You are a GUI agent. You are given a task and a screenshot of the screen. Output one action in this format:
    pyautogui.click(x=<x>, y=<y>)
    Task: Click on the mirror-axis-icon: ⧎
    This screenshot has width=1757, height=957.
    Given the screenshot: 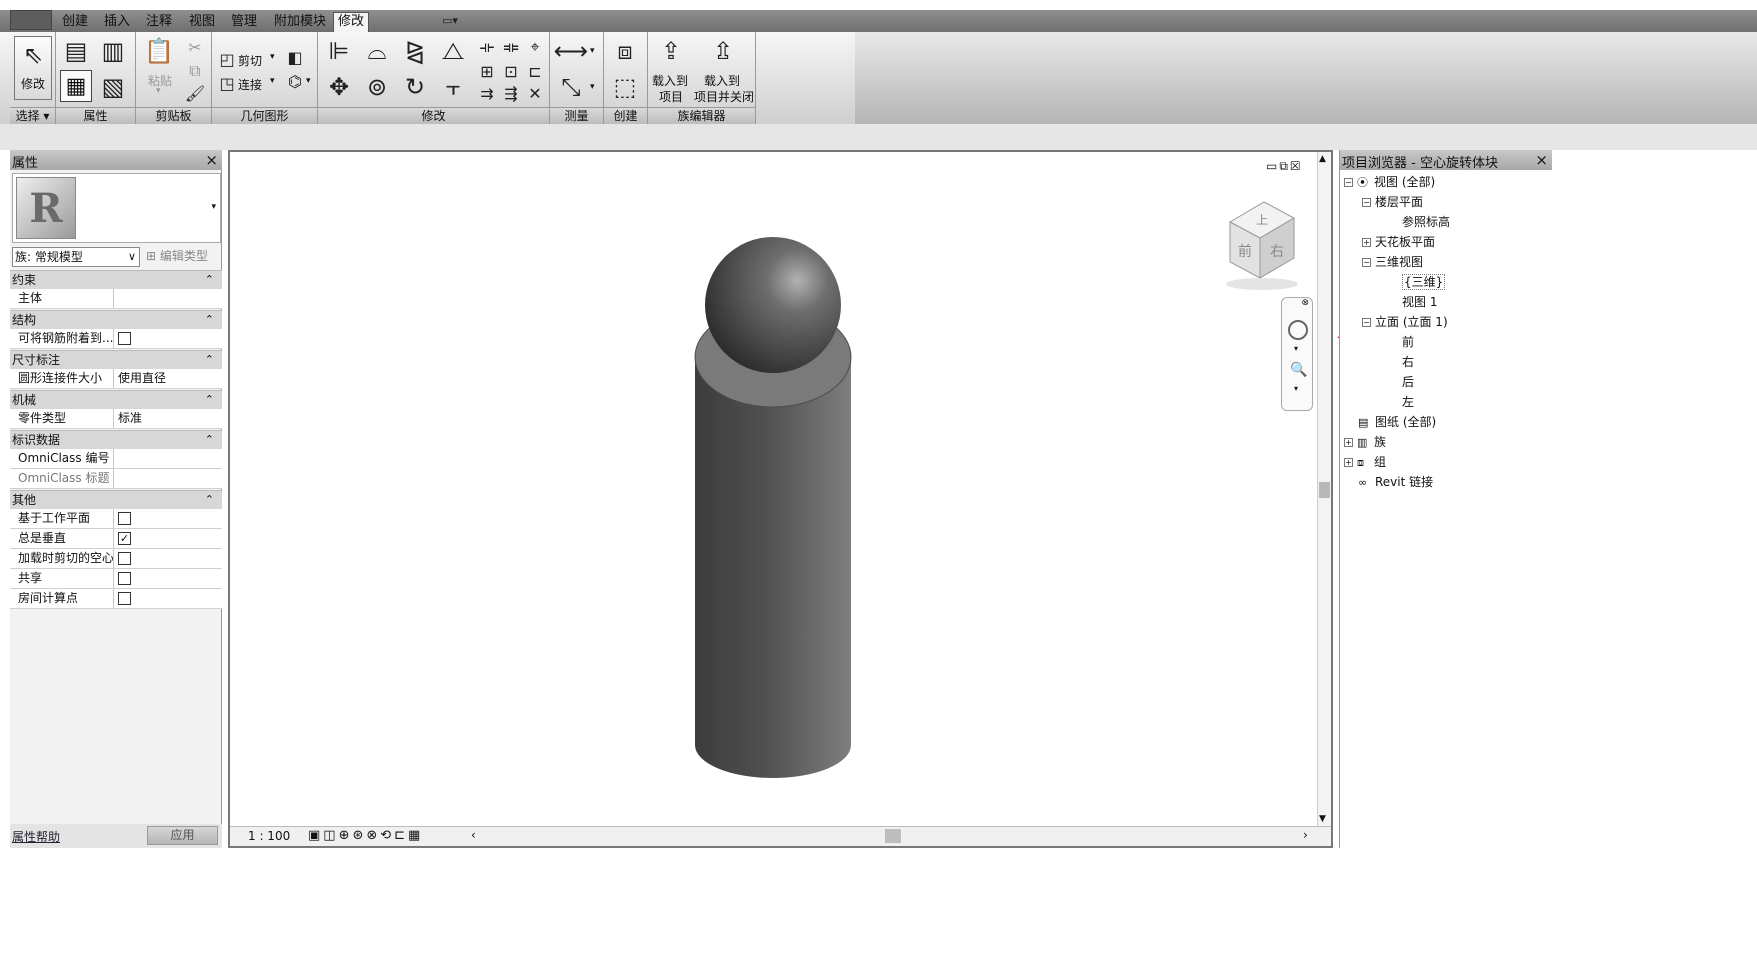 What is the action you would take?
    pyautogui.click(x=415, y=51)
    